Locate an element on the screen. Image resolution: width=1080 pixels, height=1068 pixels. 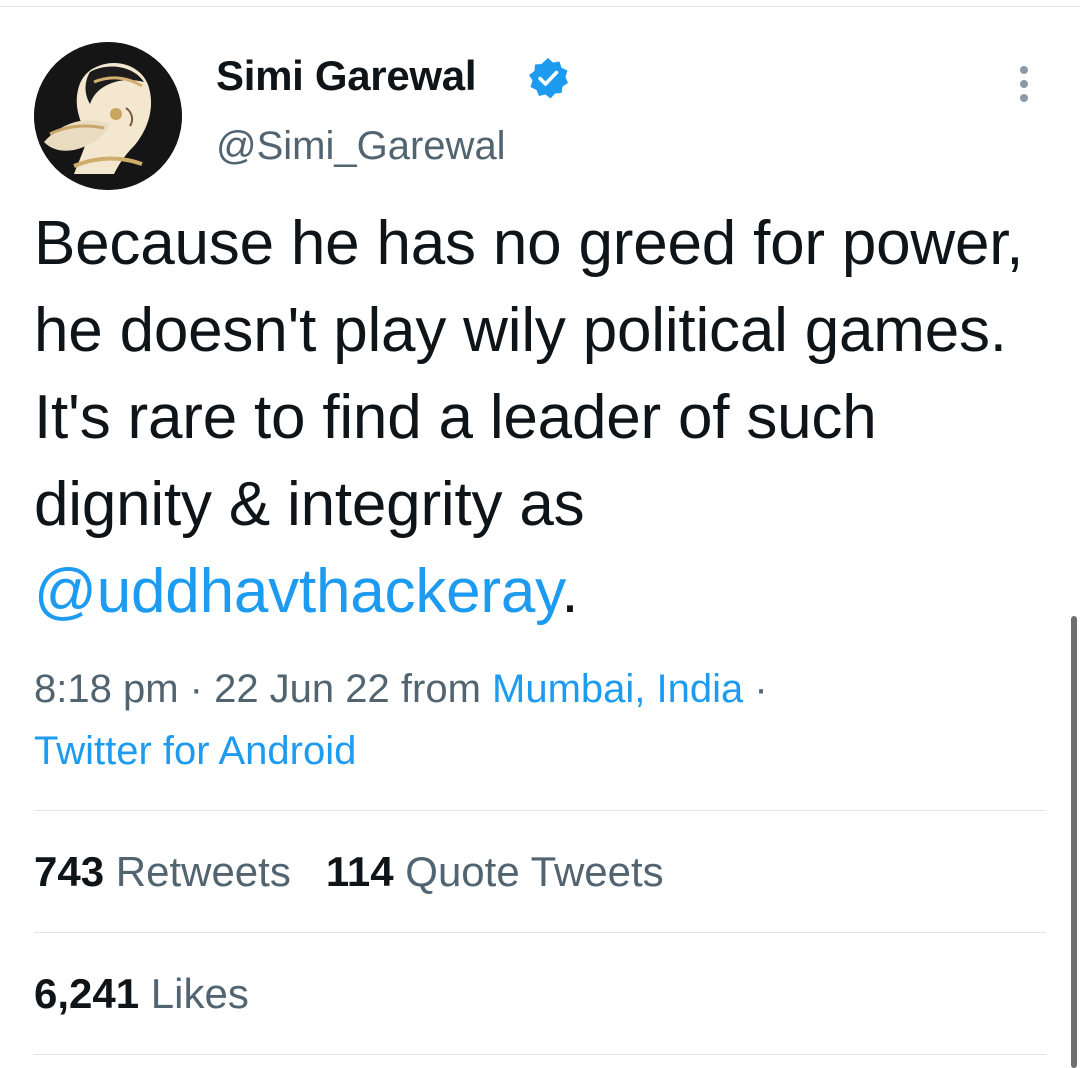
retweets-label: Retweets is located at coordinates (203, 871).